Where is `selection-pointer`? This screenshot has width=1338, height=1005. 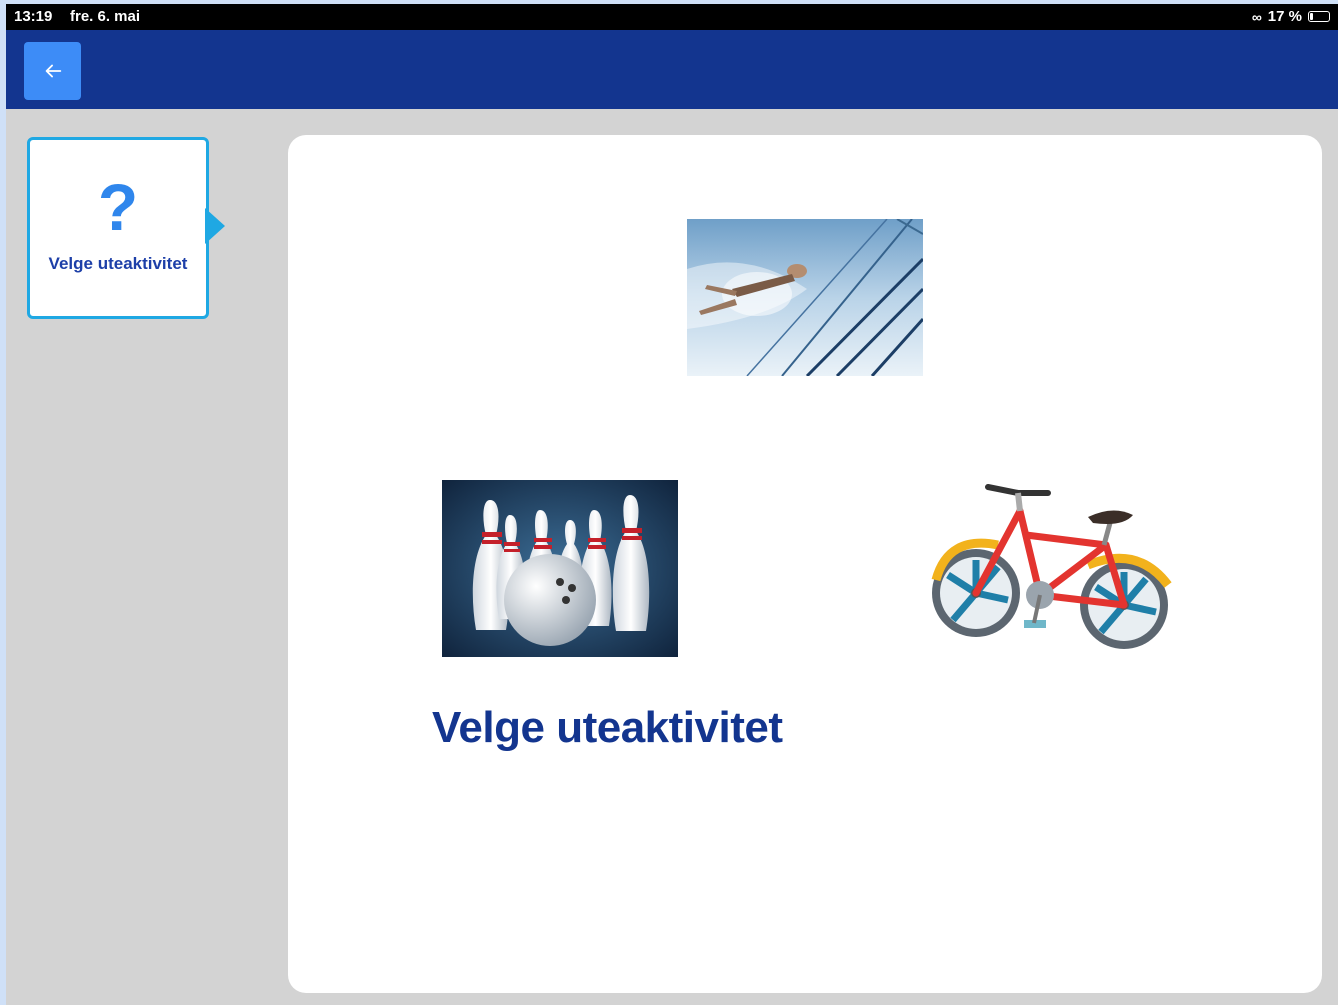 selection-pointer is located at coordinates (215, 226).